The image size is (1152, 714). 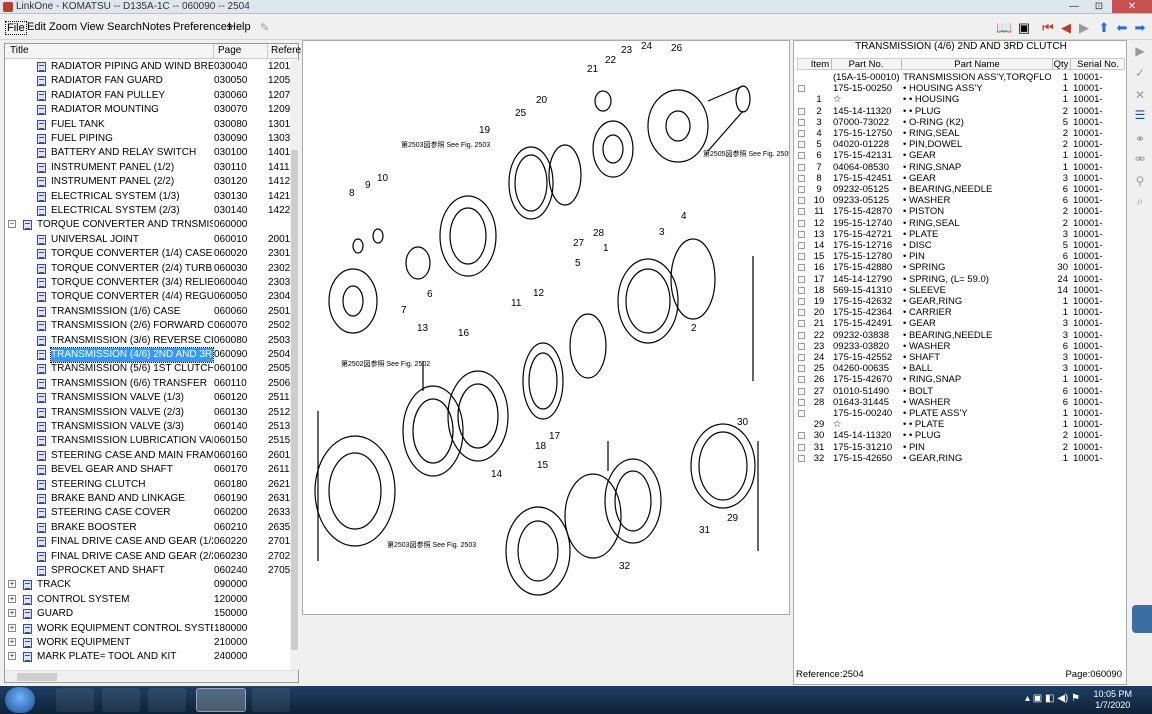 What do you see at coordinates (961, 211) in the screenshot?
I see `parts-row: 11 175-15-42870 • PISTON 2 10001-` at bounding box center [961, 211].